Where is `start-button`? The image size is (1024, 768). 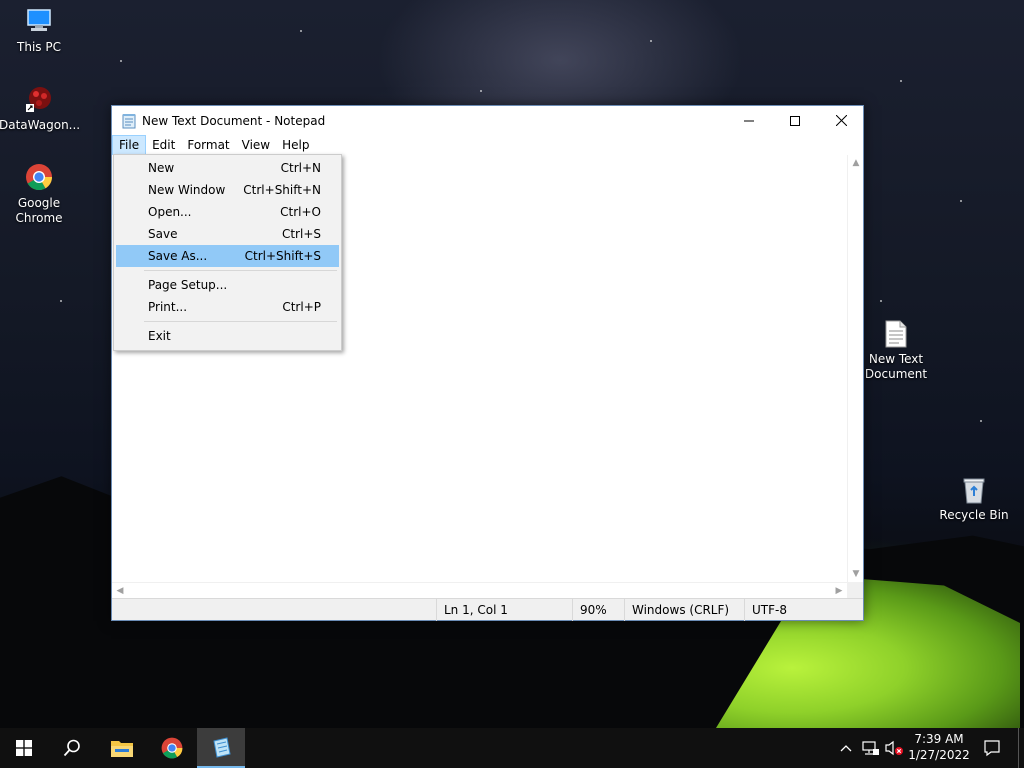
start-button is located at coordinates (24, 748).